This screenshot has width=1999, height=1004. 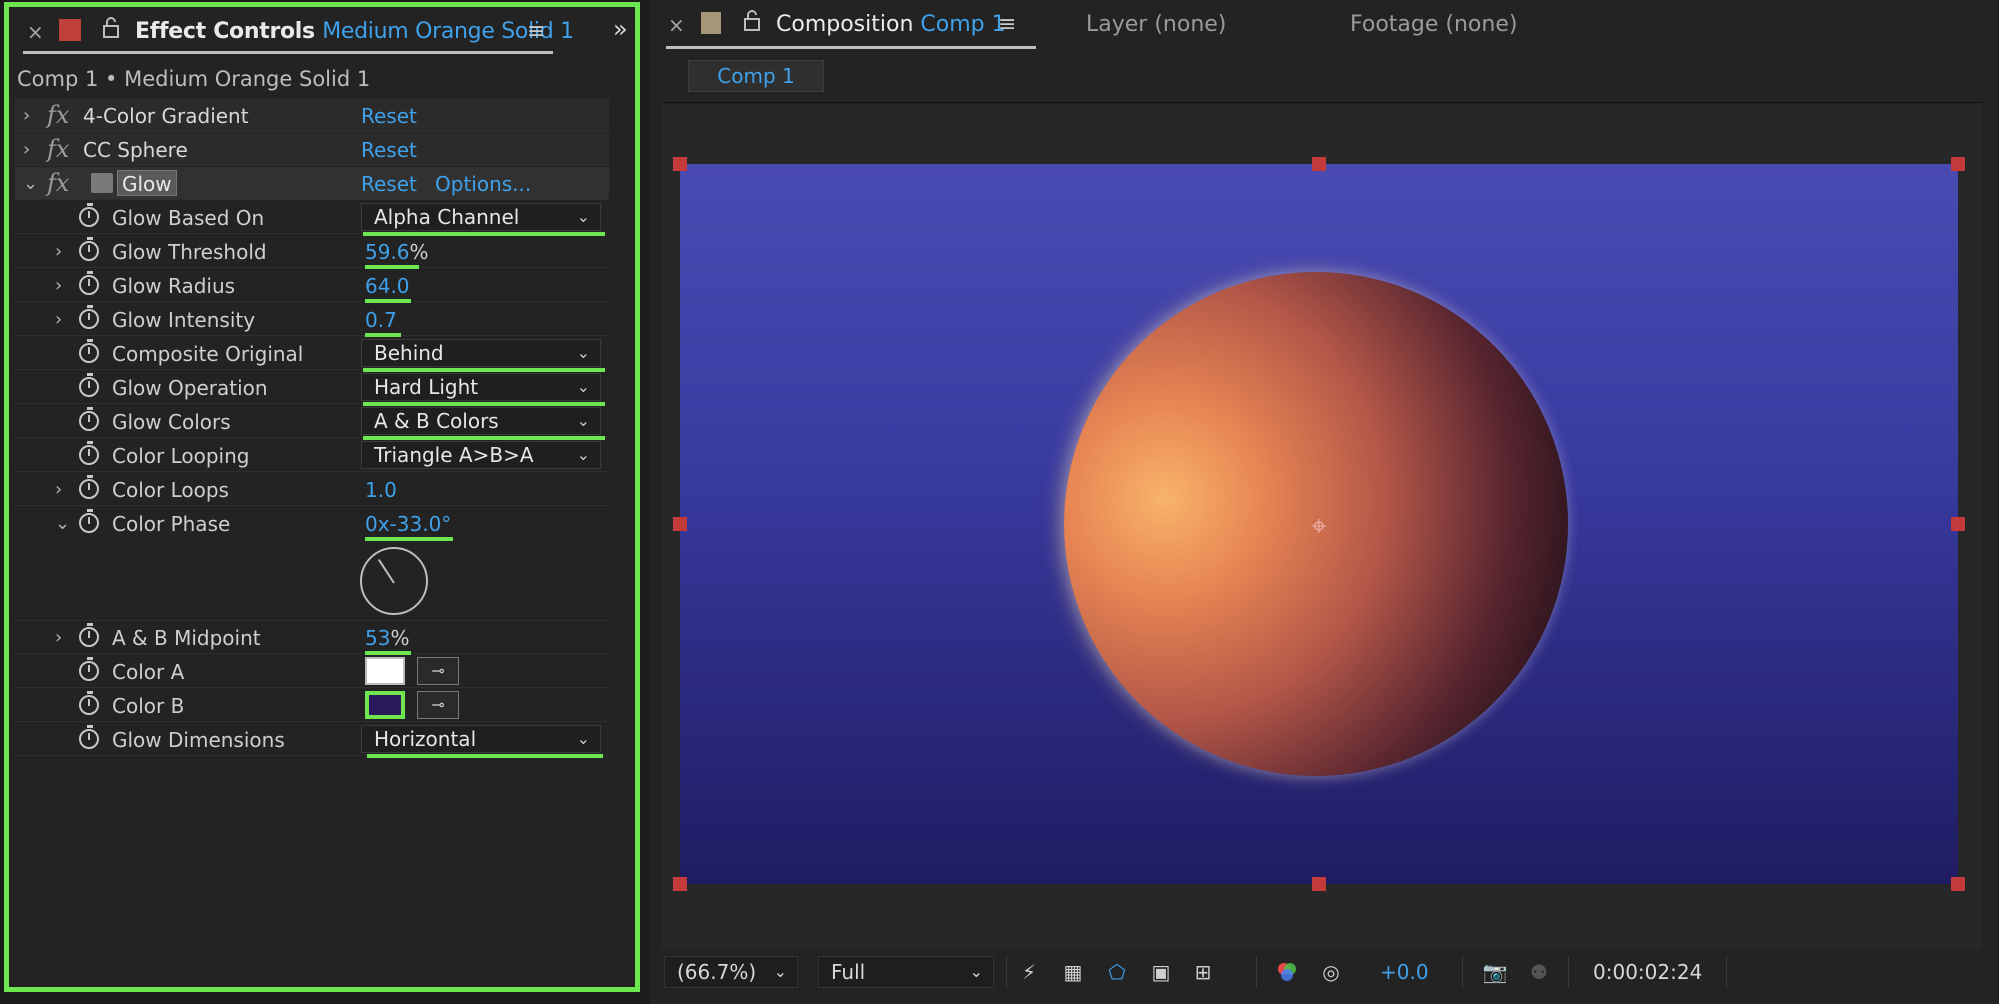 What do you see at coordinates (312, 149) in the screenshot?
I see `effect-row-cc-sphere: › fx CC Sphere Reset` at bounding box center [312, 149].